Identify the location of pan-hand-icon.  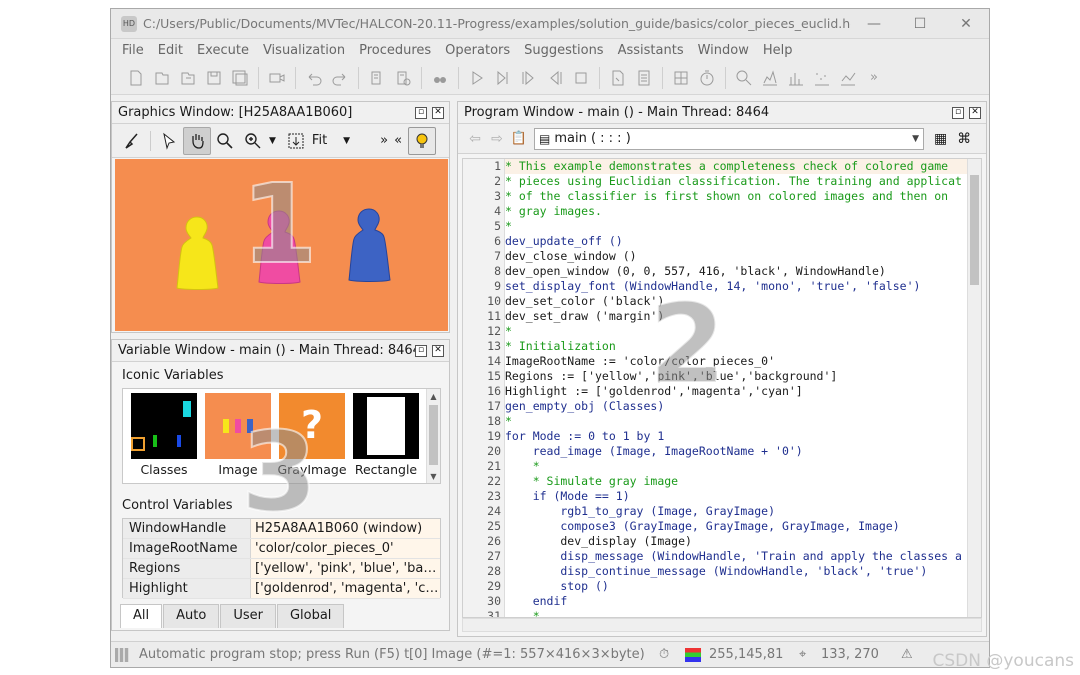
(197, 140).